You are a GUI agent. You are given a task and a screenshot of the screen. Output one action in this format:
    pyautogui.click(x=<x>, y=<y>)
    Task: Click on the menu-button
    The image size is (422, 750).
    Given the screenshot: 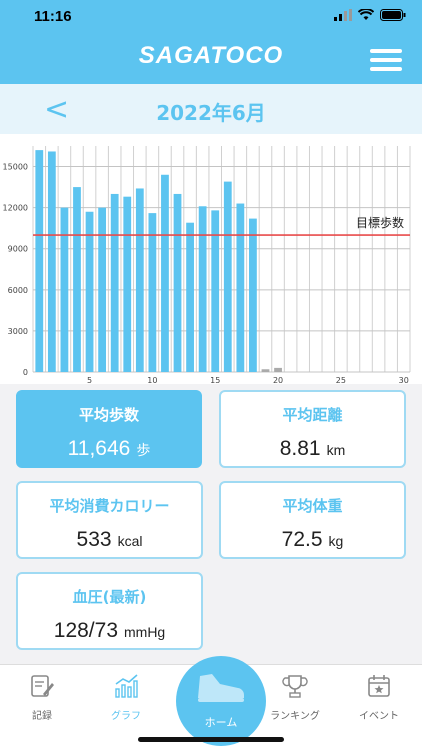 What is the action you would take?
    pyautogui.click(x=386, y=60)
    